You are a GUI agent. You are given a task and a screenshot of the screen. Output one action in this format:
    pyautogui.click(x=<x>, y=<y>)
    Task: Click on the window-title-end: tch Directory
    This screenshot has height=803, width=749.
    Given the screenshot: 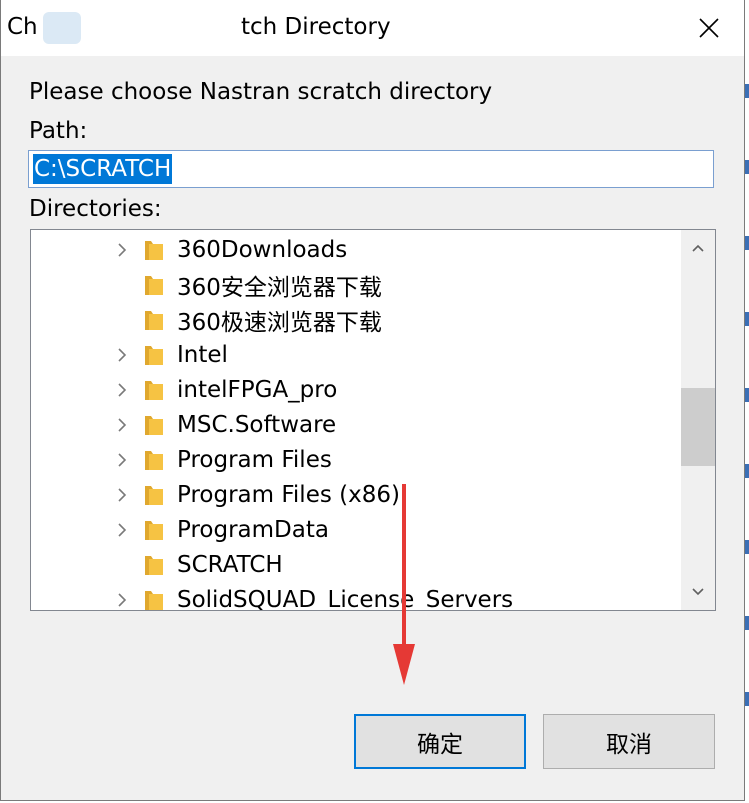 What is the action you would take?
    pyautogui.click(x=316, y=27)
    